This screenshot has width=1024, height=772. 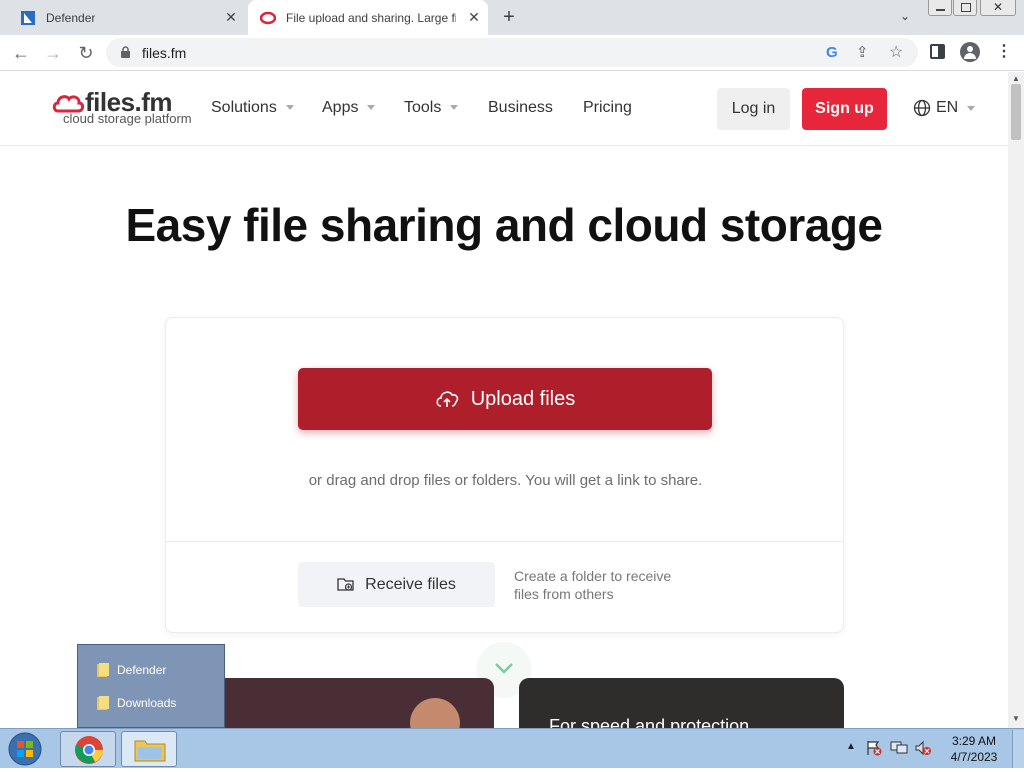 I want to click on nav-tools: Tools, so click(x=431, y=108).